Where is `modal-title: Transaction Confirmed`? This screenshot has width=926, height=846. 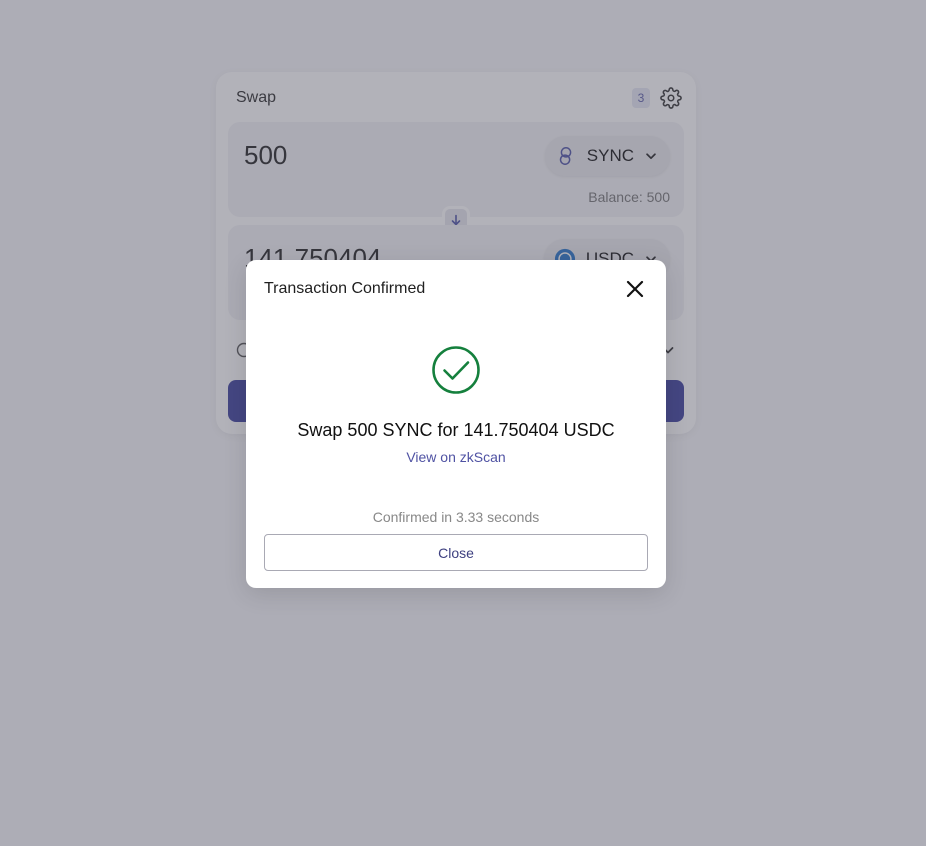
modal-title: Transaction Confirmed is located at coordinates (345, 288).